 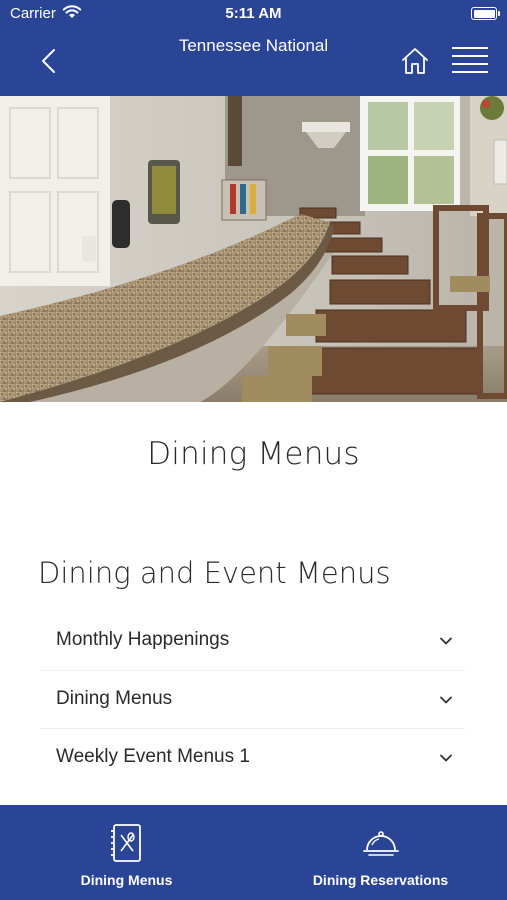 I want to click on accordion-label: Monthly Happenings, so click(x=143, y=639).